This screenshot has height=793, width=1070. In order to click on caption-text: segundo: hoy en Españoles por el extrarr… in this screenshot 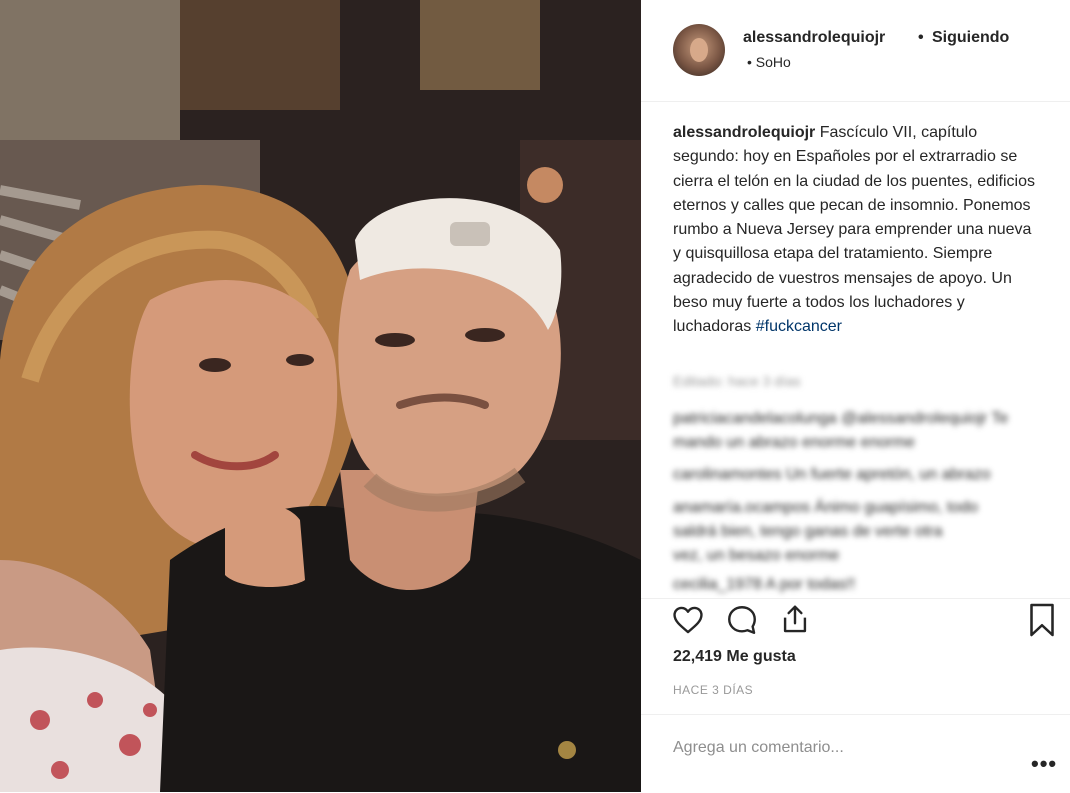, I will do `click(854, 242)`.